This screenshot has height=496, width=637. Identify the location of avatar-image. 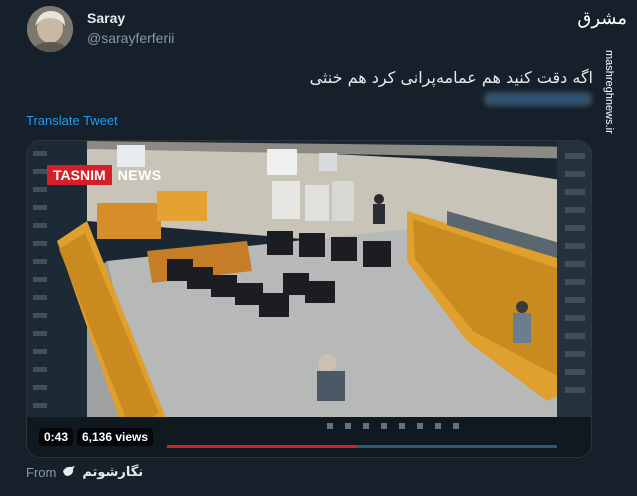
(50, 29).